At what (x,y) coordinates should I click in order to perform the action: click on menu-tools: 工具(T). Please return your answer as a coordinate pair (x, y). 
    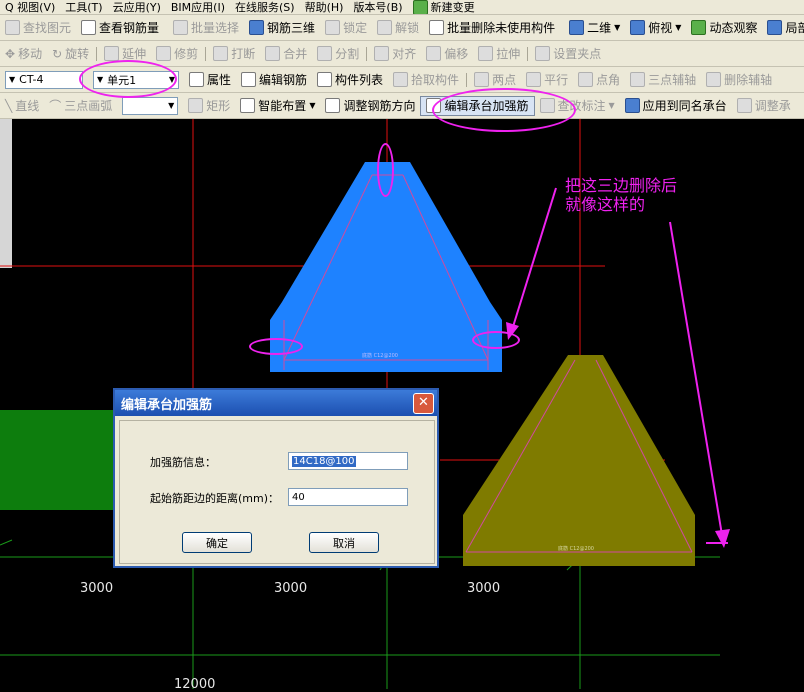
    Looking at the image, I should click on (83, 7).